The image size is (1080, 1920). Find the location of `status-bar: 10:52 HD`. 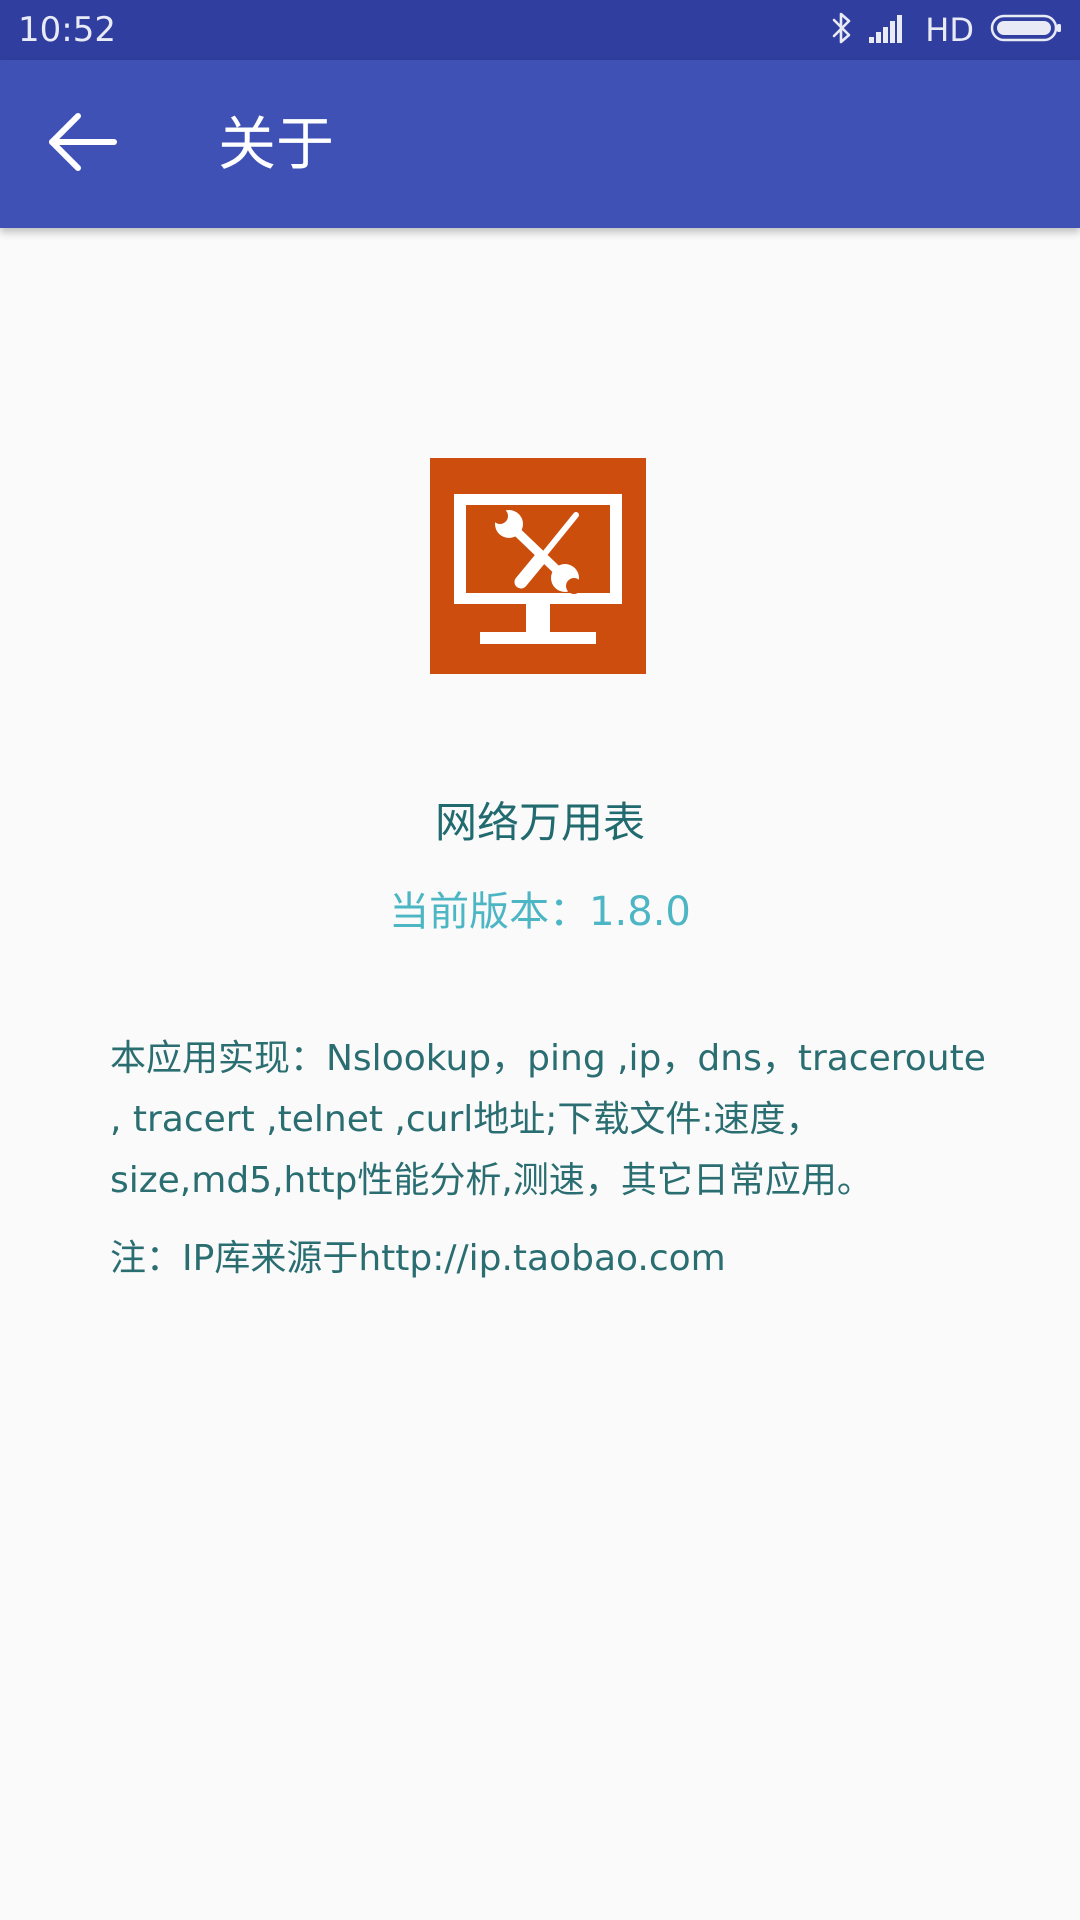

status-bar: 10:52 HD is located at coordinates (540, 30).